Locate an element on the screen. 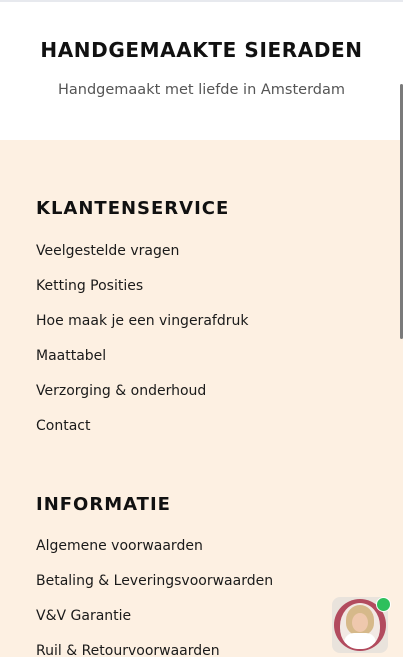 The width and height of the screenshot is (403, 657). footer-link-ruil-retour: Ruil & Retourvoorwaarden is located at coordinates (128, 650).